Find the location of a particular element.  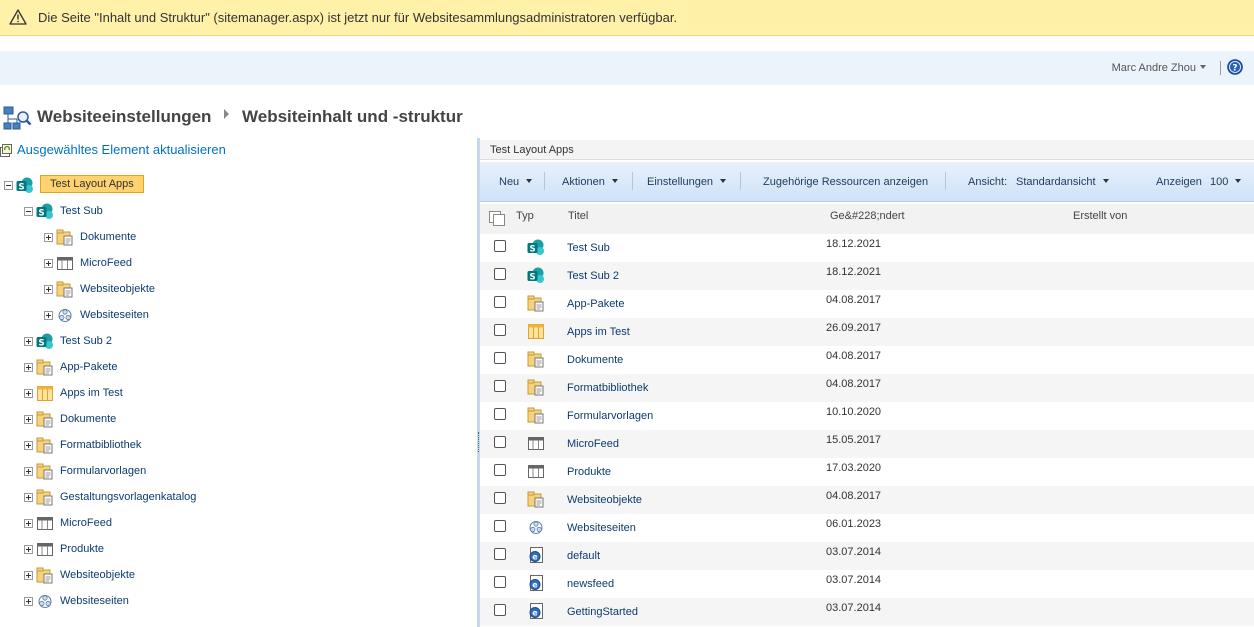

tree-item: Gestaltungsvorlagenkatalog is located at coordinates (235, 499).